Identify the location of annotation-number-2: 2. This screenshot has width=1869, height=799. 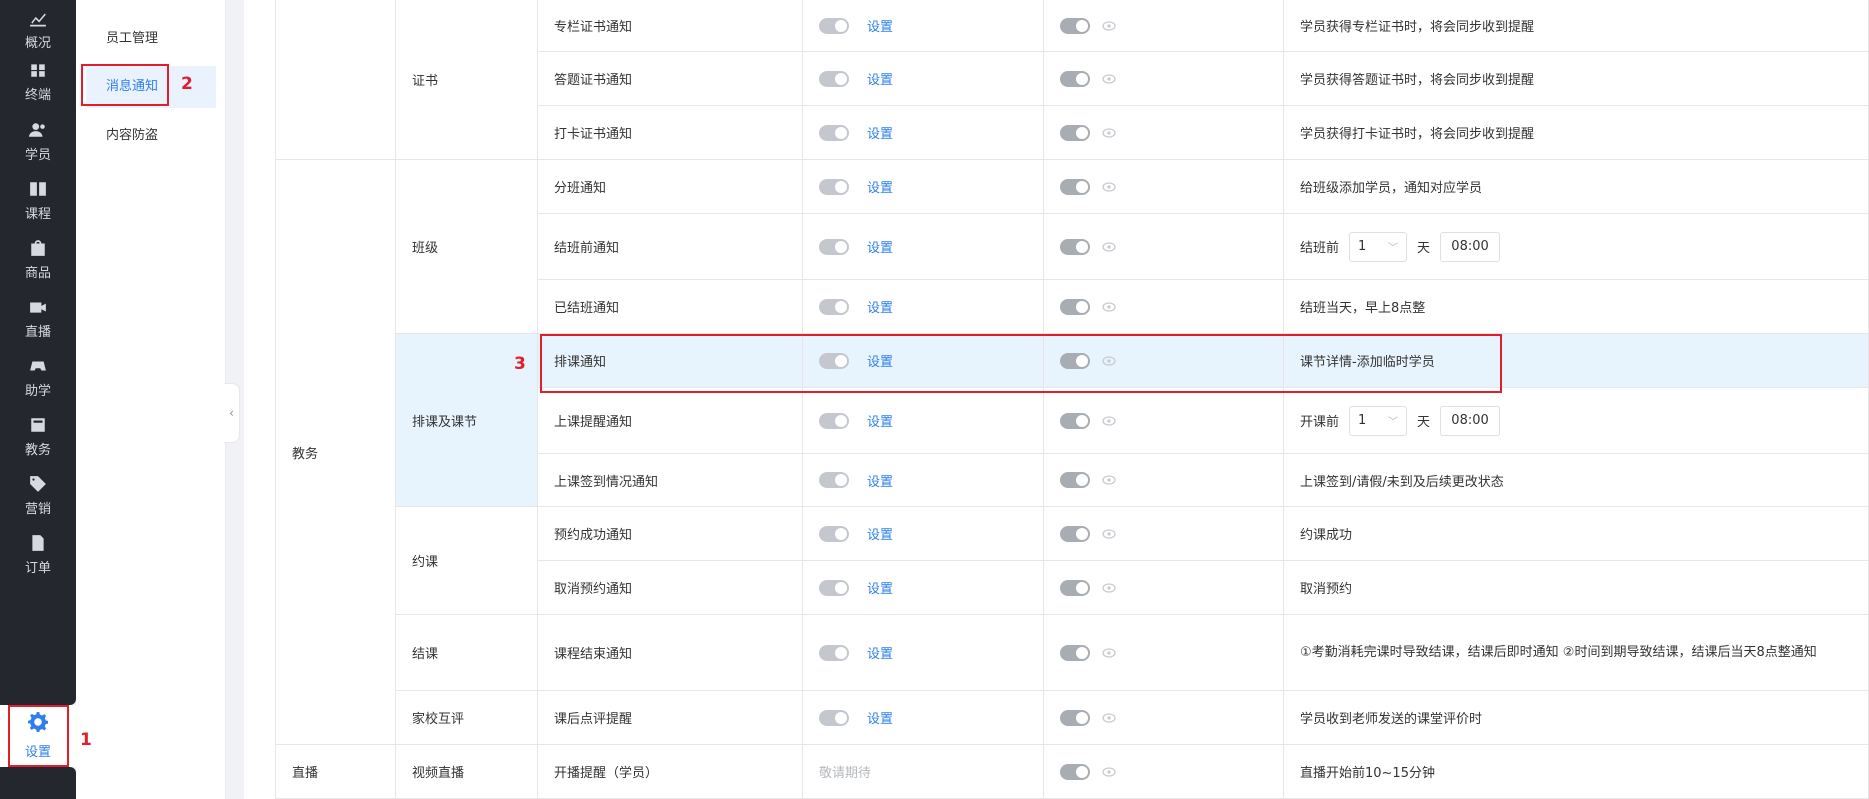
(187, 84).